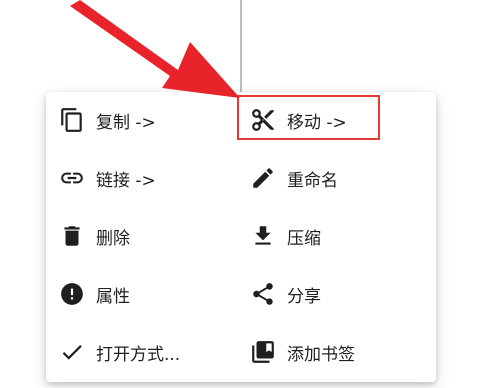 This screenshot has height=388, width=485. I want to click on menu-item-move: 移动 ->, so click(298, 120).